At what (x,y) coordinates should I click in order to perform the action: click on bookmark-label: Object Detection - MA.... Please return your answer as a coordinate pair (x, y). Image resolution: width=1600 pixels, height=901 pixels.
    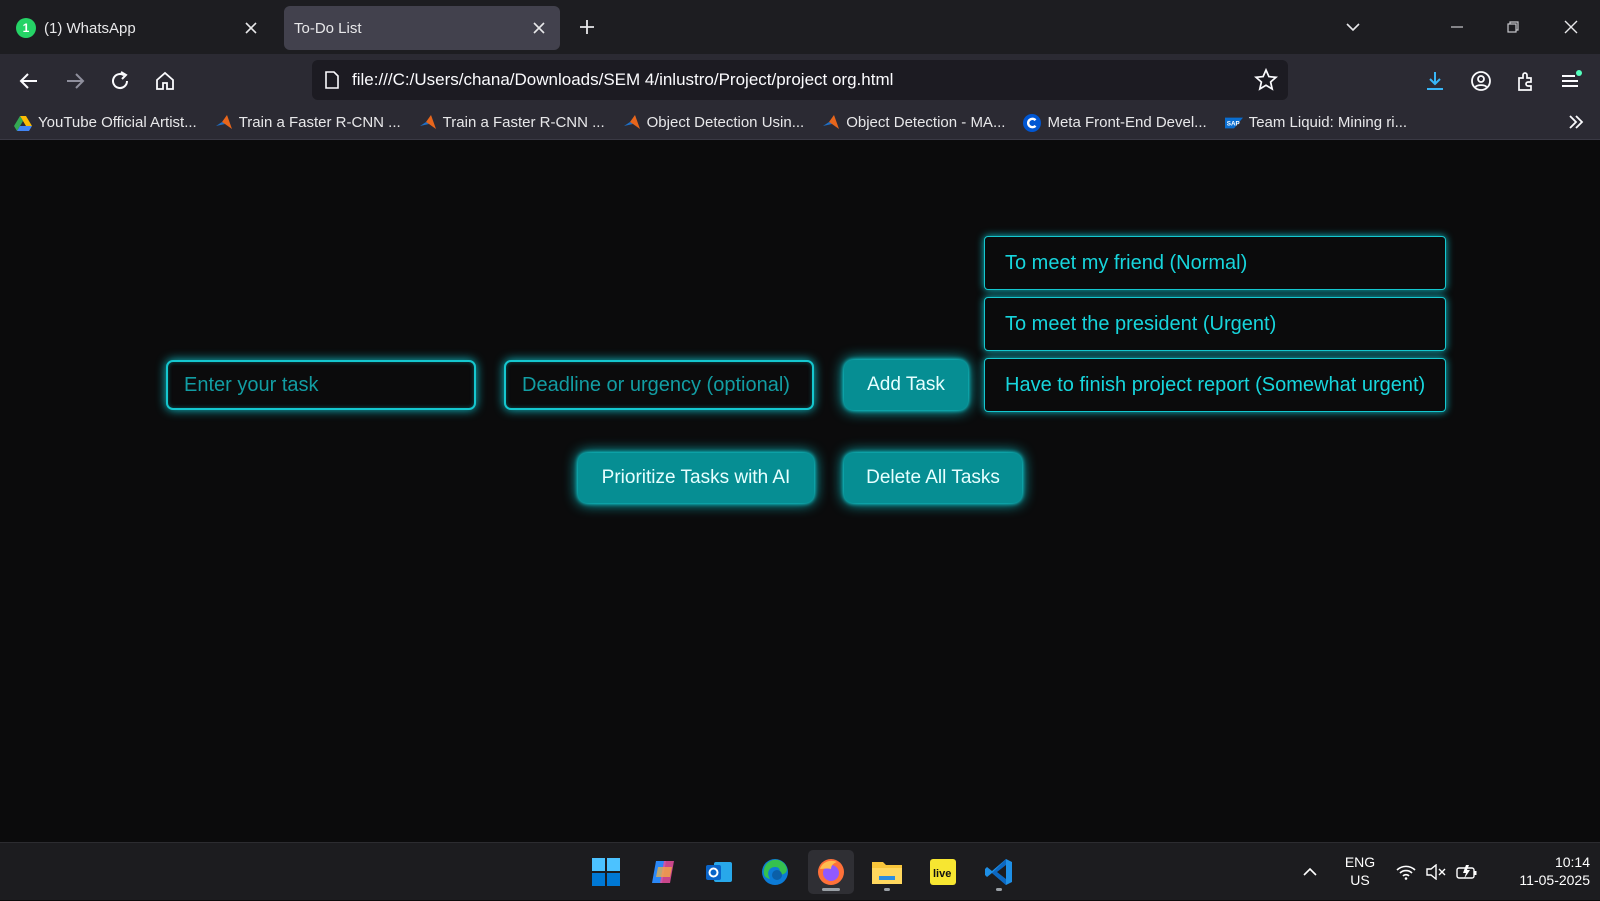
    Looking at the image, I should click on (926, 122).